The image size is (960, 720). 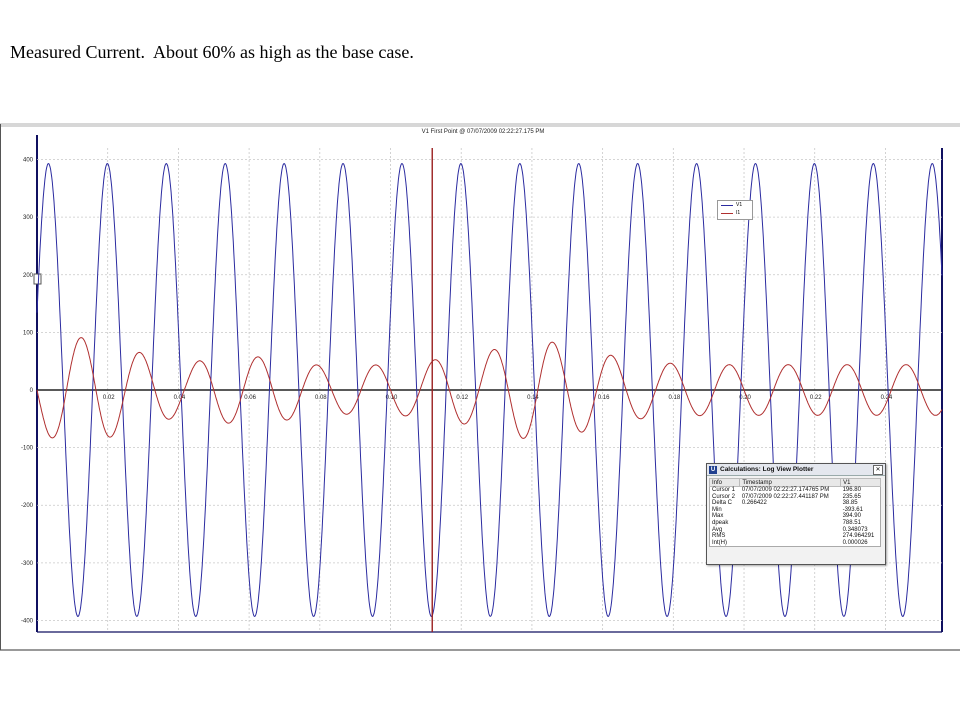 What do you see at coordinates (722, 503) in the screenshot?
I see `table-cell: Delta C` at bounding box center [722, 503].